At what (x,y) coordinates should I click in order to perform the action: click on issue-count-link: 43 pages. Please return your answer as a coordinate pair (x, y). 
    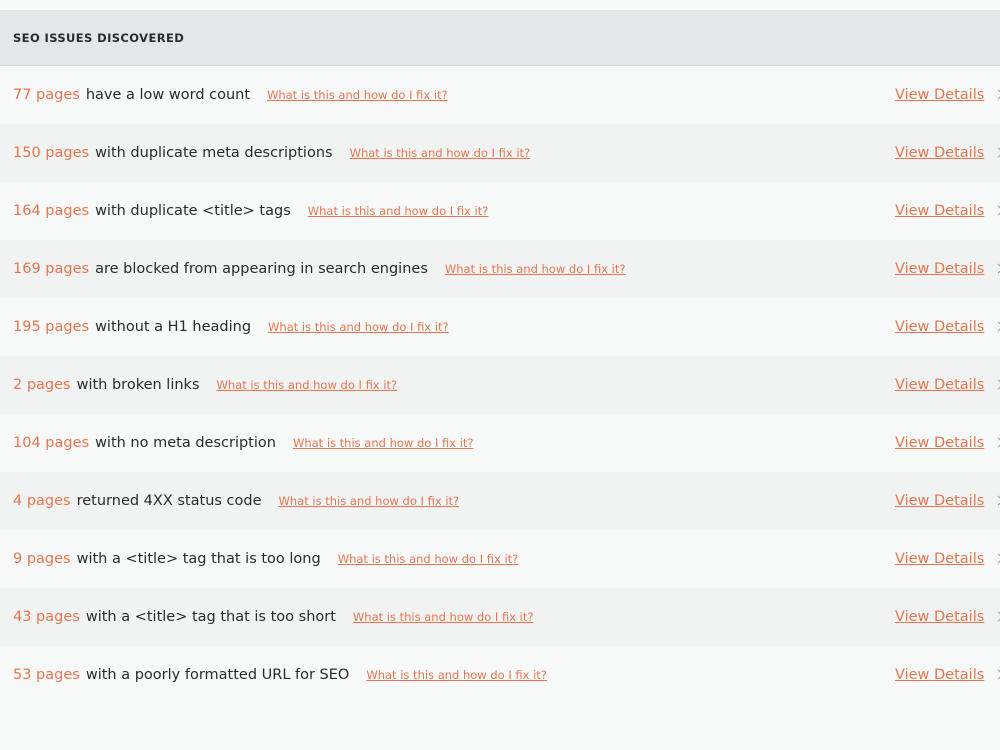
    Looking at the image, I should click on (46, 617).